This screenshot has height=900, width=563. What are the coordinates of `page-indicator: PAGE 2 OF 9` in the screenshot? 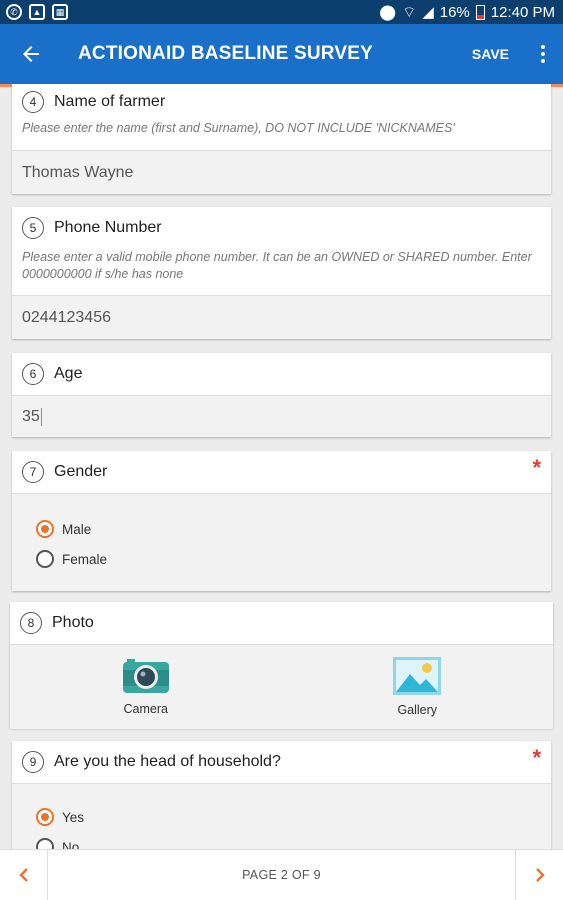 It's located at (281, 875).